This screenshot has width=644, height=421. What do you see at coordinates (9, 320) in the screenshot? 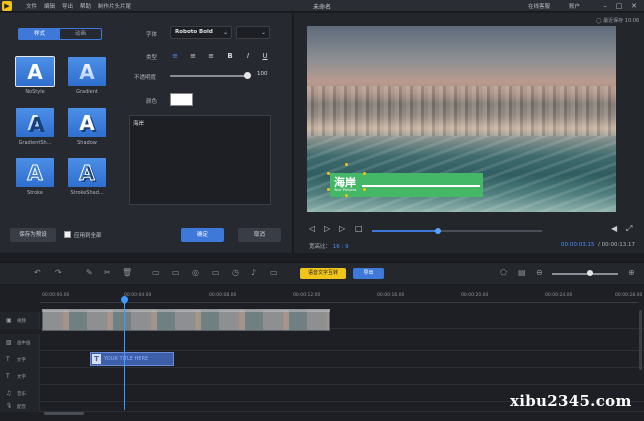
I see `video-track-icon: ▣` at bounding box center [9, 320].